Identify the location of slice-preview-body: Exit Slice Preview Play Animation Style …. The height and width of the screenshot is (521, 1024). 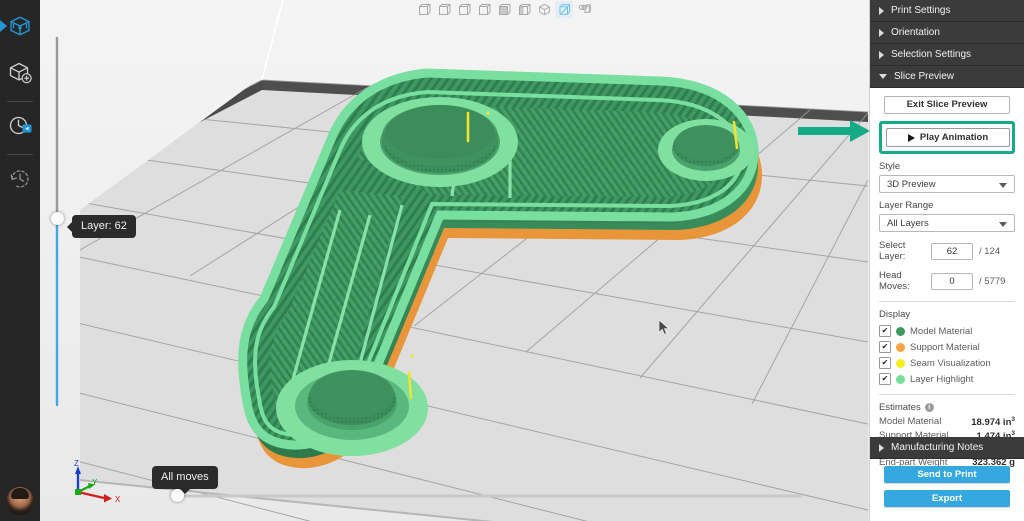
(947, 281).